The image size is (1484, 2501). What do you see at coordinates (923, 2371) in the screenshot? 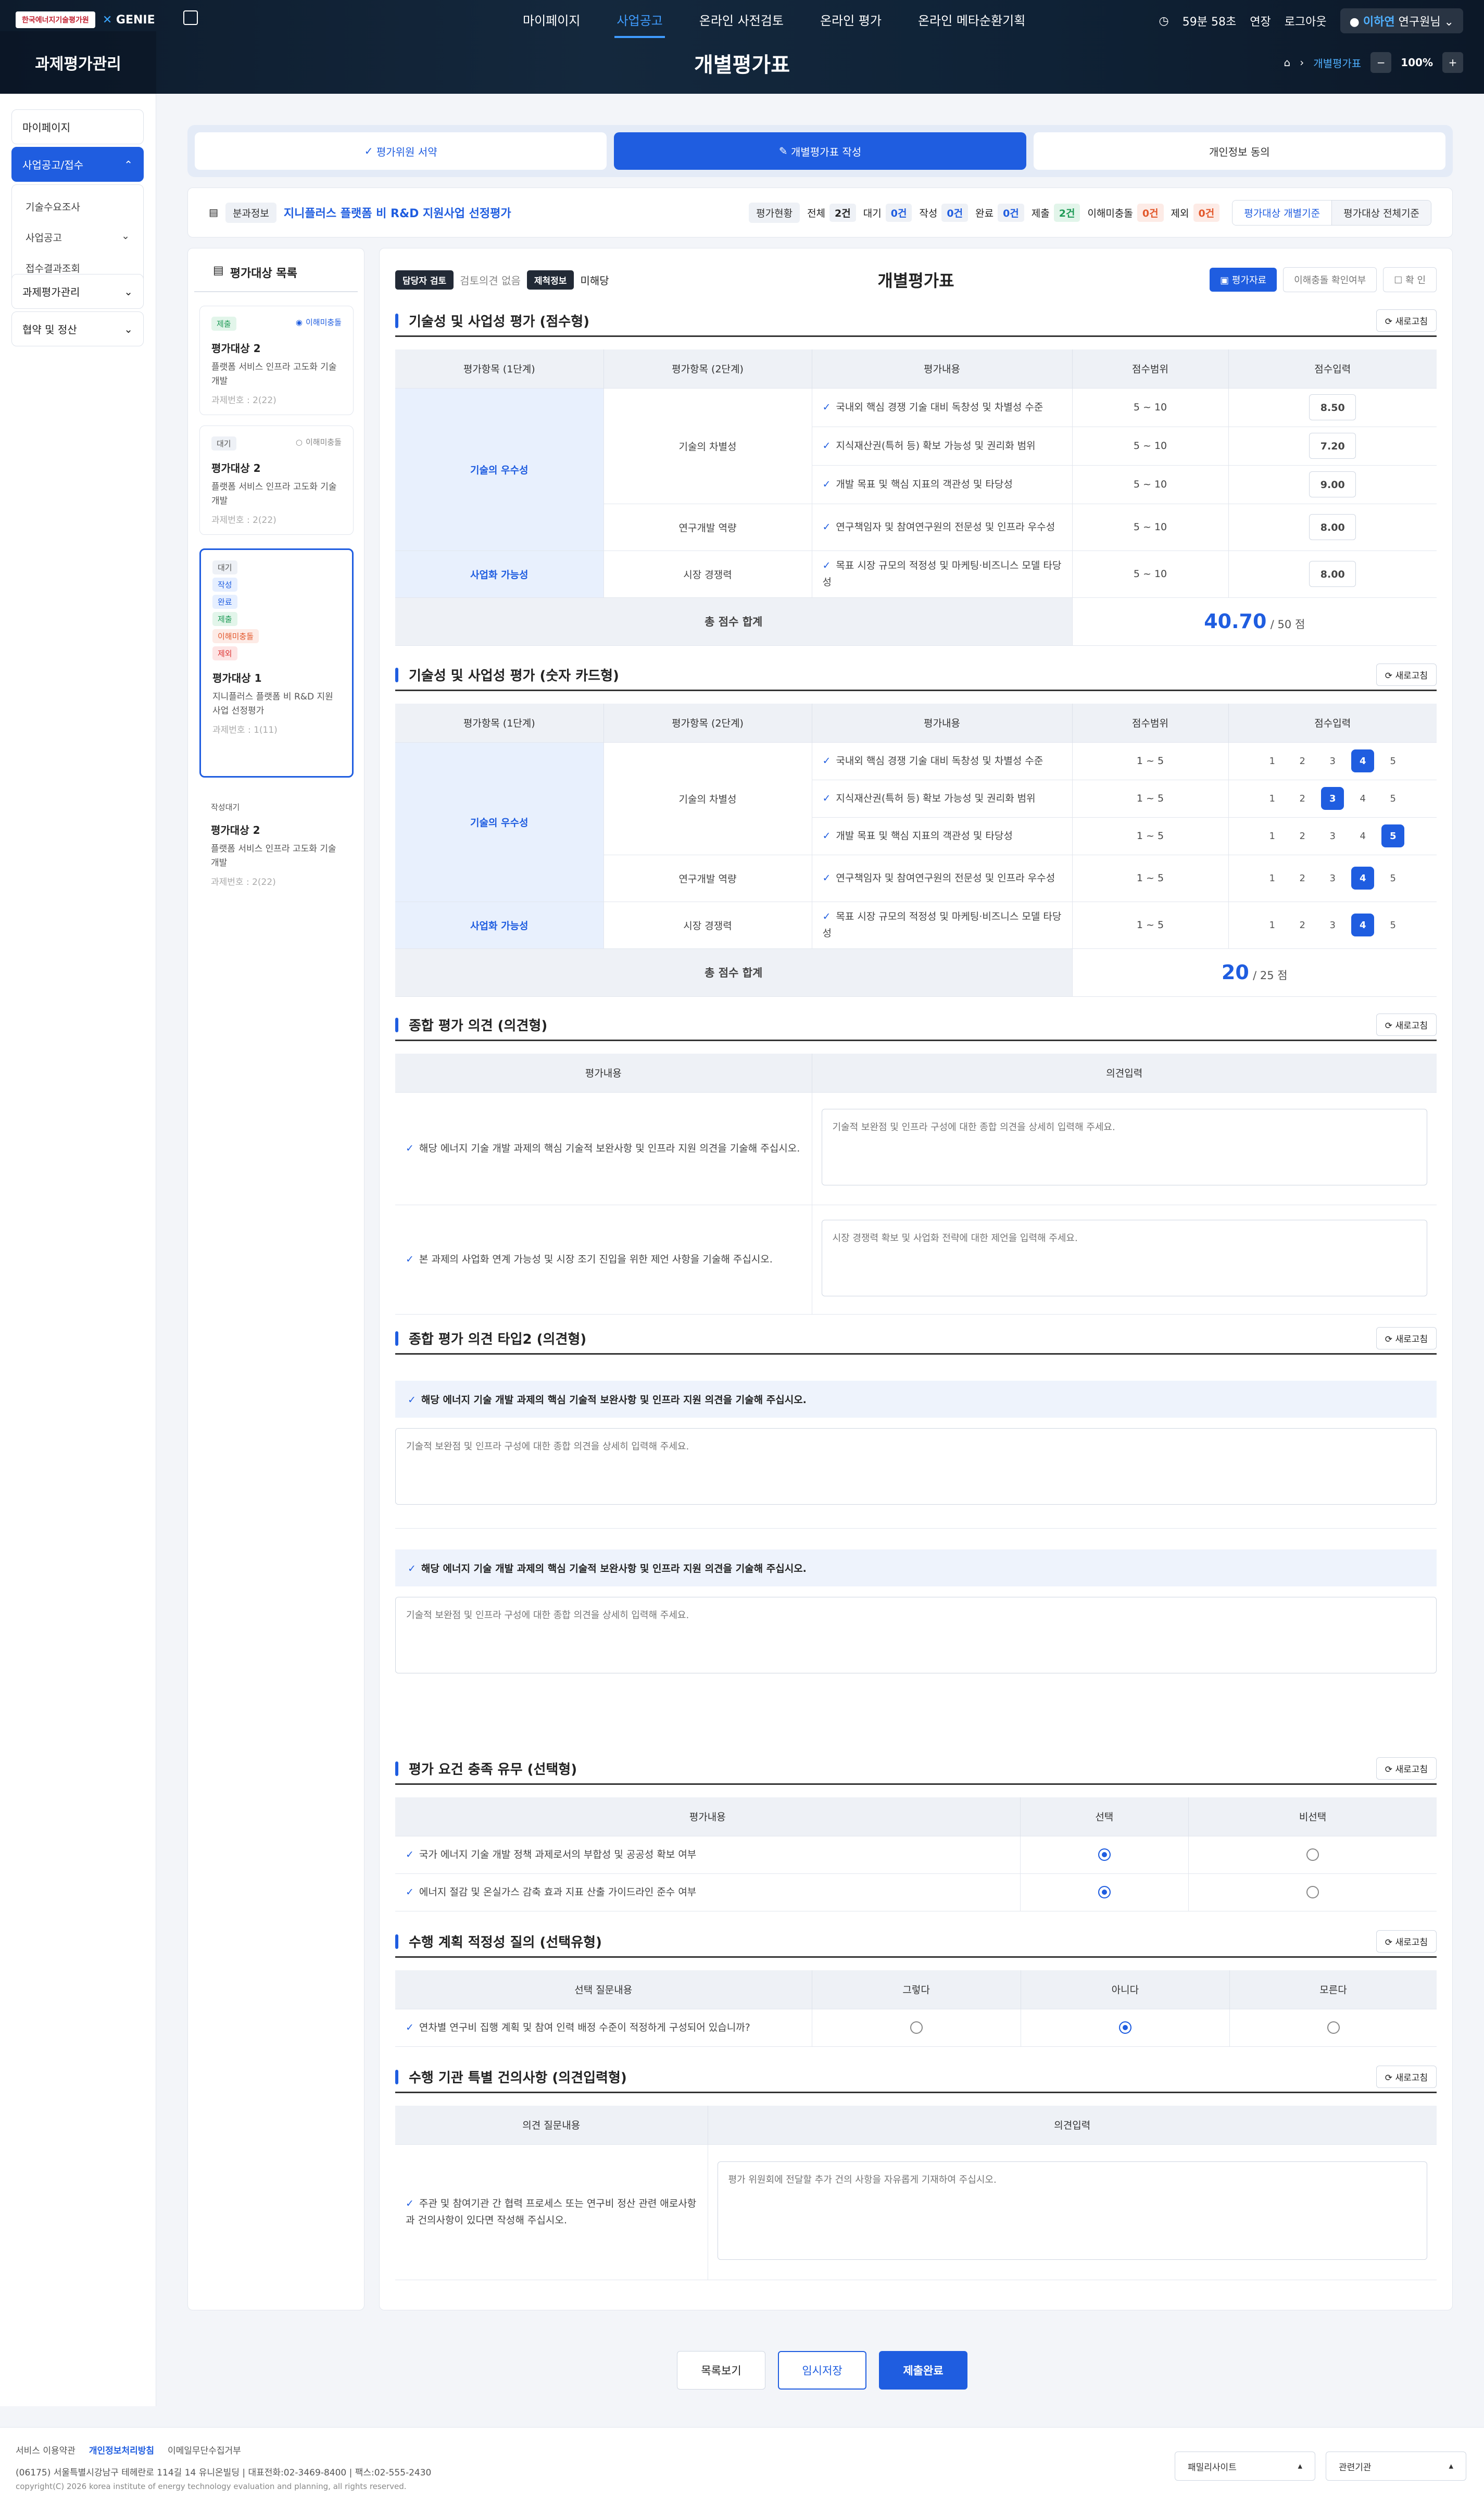
I see `submit-button: 제출완료` at bounding box center [923, 2371].